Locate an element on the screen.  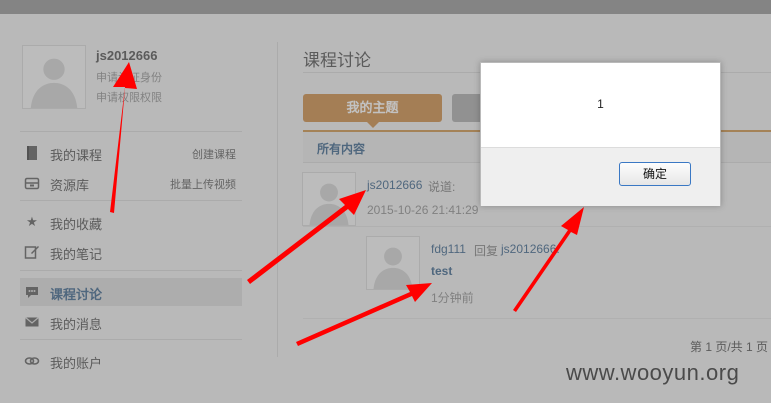
arrow-to-reply-text is located at coordinates (364, 314).